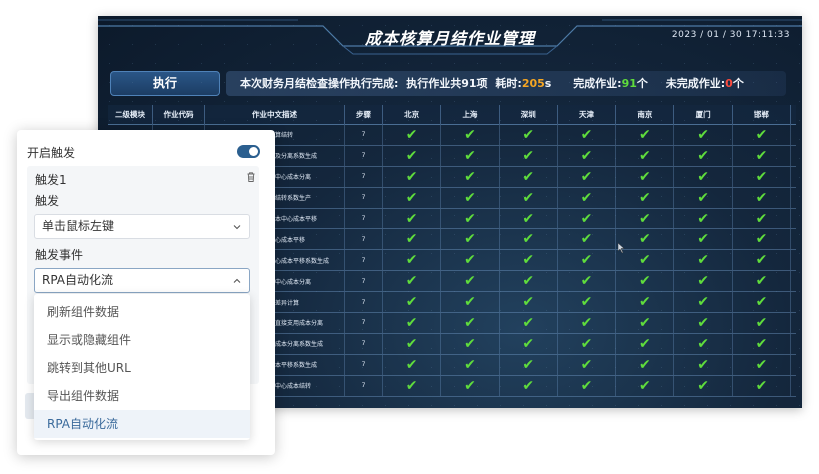 Image resolution: width=819 pixels, height=474 pixels. What do you see at coordinates (142, 312) in the screenshot?
I see `dropdown-option: 刷新组件数据` at bounding box center [142, 312].